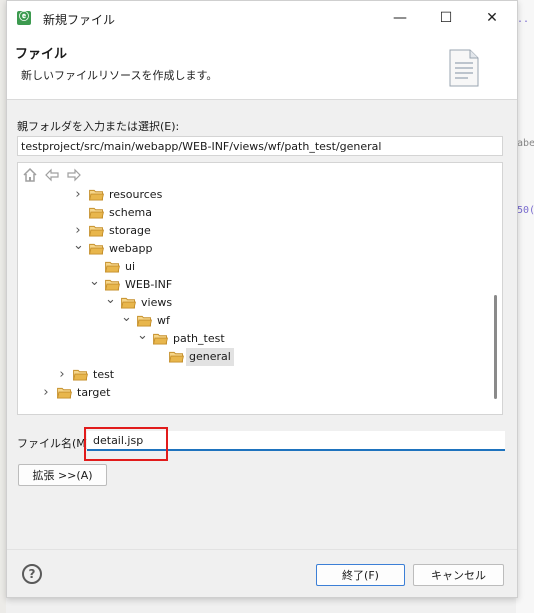 The image size is (534, 613). What do you see at coordinates (262, 18) in the screenshot?
I see `title-bar: ⓔ 新規ファイル — ☐ ✕` at bounding box center [262, 18].